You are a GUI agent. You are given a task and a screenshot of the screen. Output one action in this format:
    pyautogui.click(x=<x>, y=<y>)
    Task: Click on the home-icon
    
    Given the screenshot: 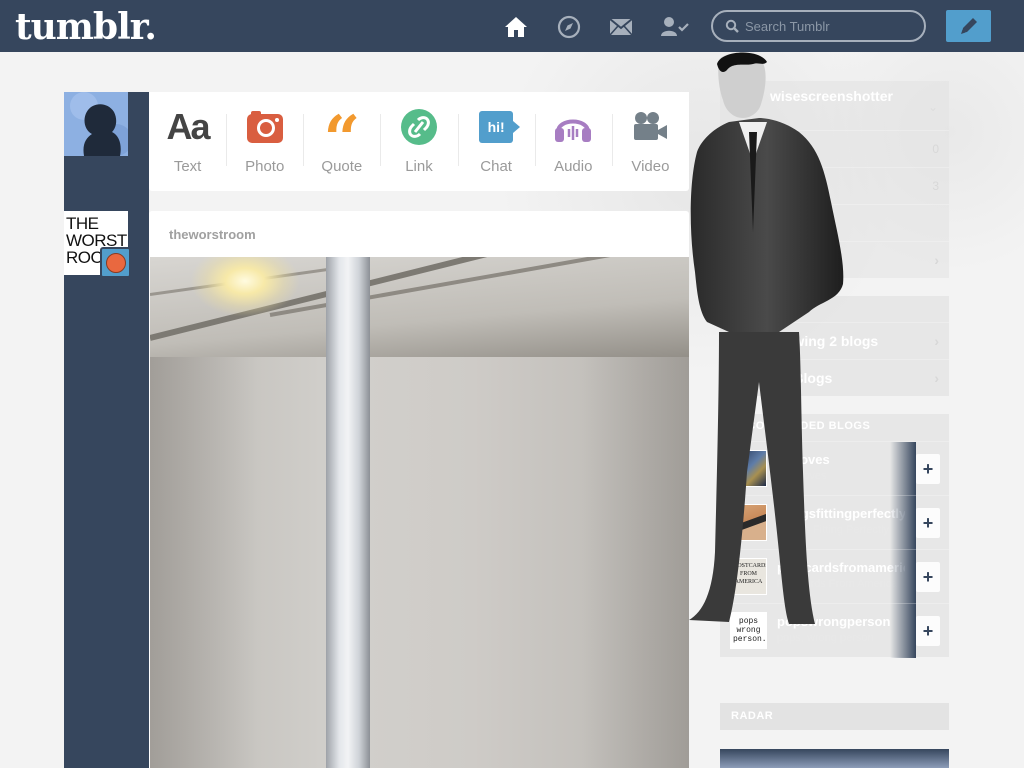 What is the action you would take?
    pyautogui.click(x=516, y=27)
    